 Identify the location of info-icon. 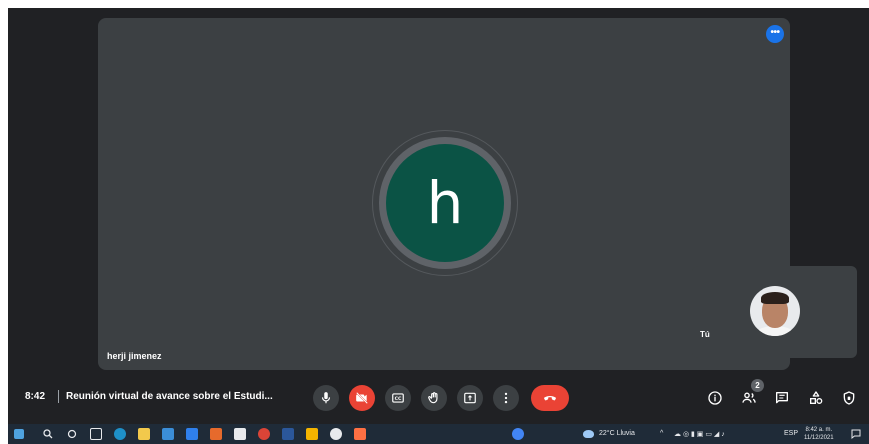
(715, 398).